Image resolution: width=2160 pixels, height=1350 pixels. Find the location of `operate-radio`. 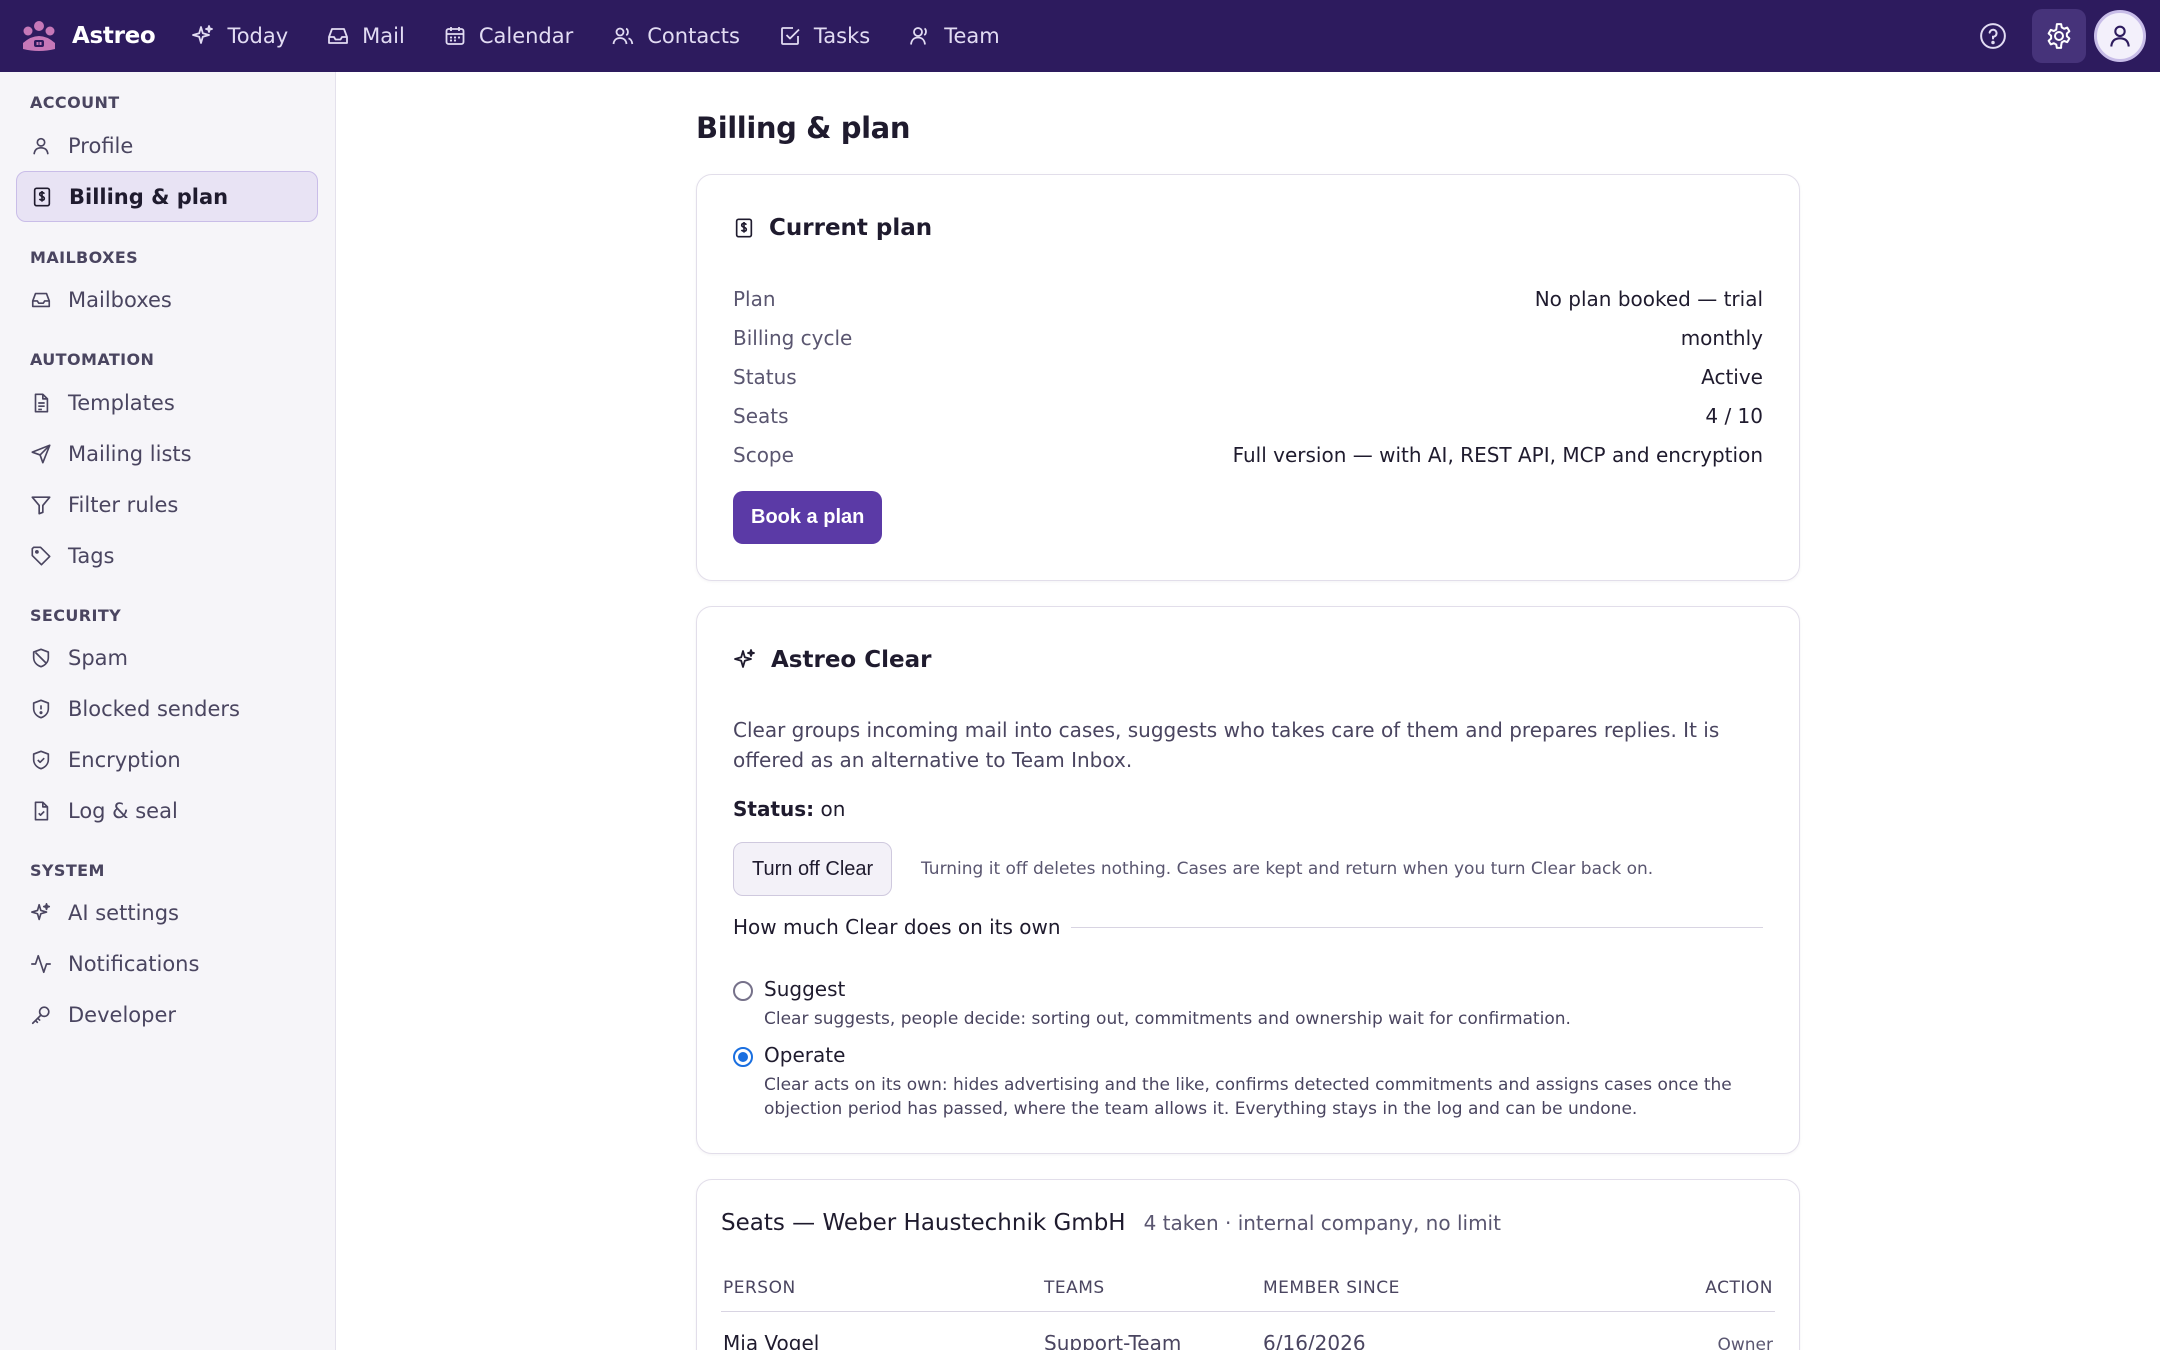

operate-radio is located at coordinates (743, 1057).